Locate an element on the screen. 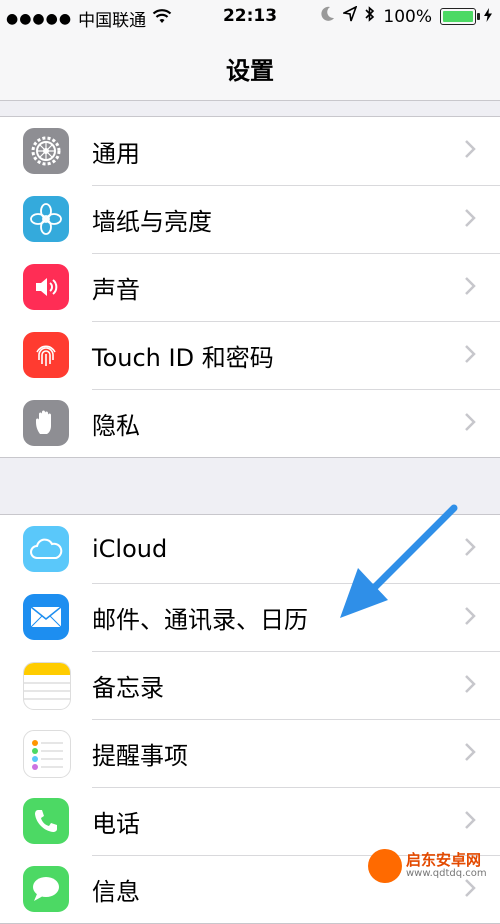 This screenshot has height=924, width=500. settings-row-general: 通用 is located at coordinates (250, 151).